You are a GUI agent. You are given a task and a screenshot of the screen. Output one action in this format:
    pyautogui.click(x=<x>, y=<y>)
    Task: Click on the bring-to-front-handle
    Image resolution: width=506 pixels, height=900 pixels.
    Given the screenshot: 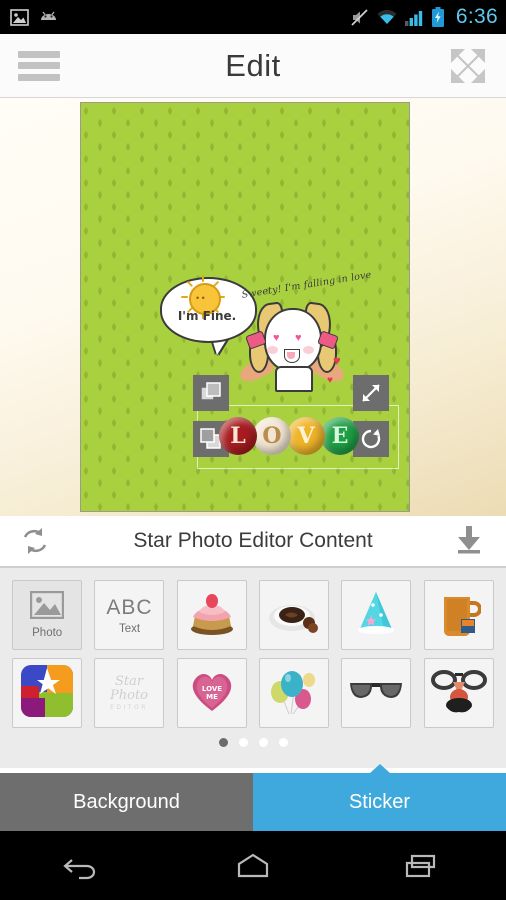 What is the action you would take?
    pyautogui.click(x=211, y=393)
    